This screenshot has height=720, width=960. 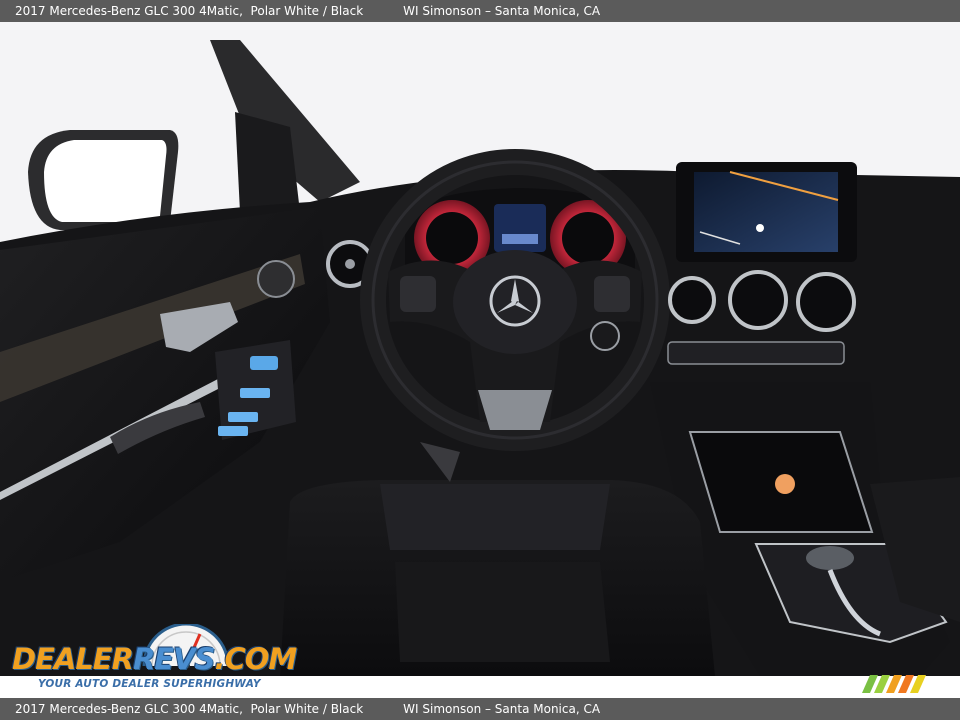 I want to click on power-outlet, so click(x=785, y=484).